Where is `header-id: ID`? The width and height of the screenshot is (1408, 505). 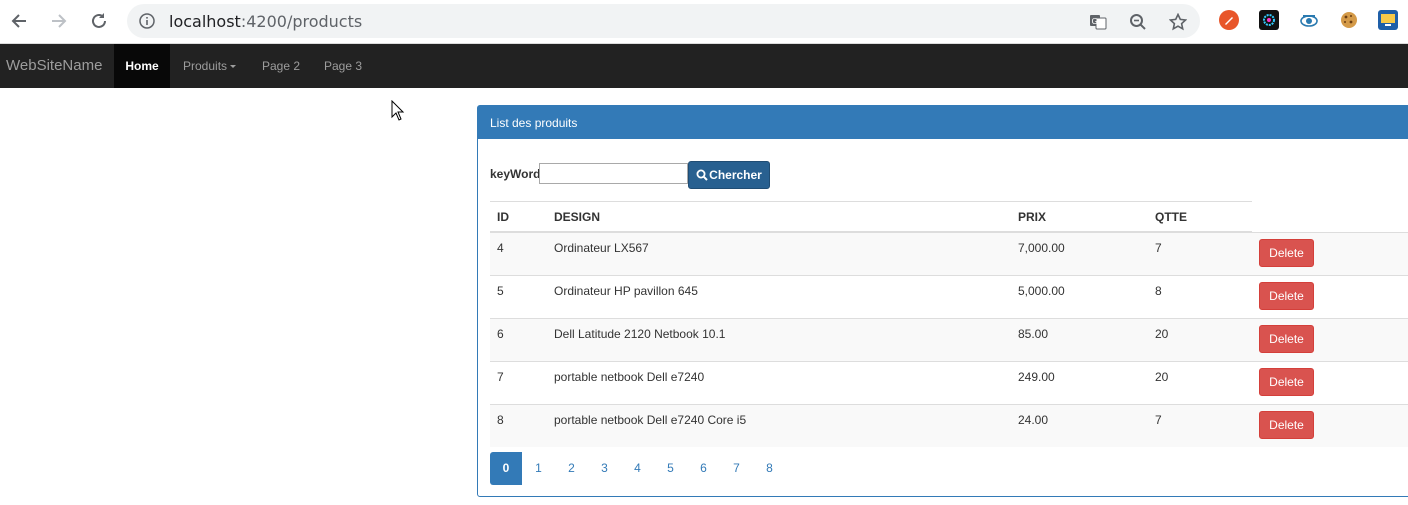 header-id: ID is located at coordinates (518, 217).